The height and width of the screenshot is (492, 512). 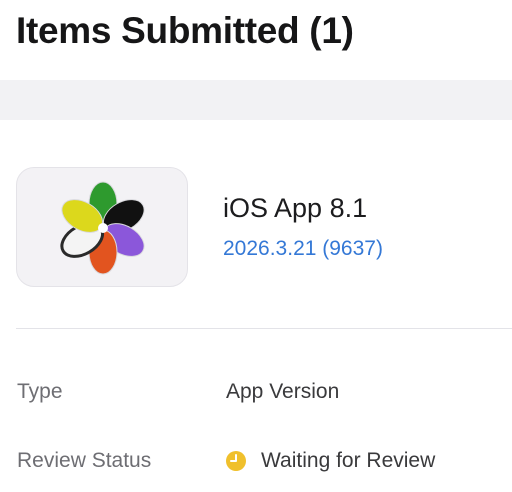 What do you see at coordinates (256, 100) in the screenshot?
I see `section-separator` at bounding box center [256, 100].